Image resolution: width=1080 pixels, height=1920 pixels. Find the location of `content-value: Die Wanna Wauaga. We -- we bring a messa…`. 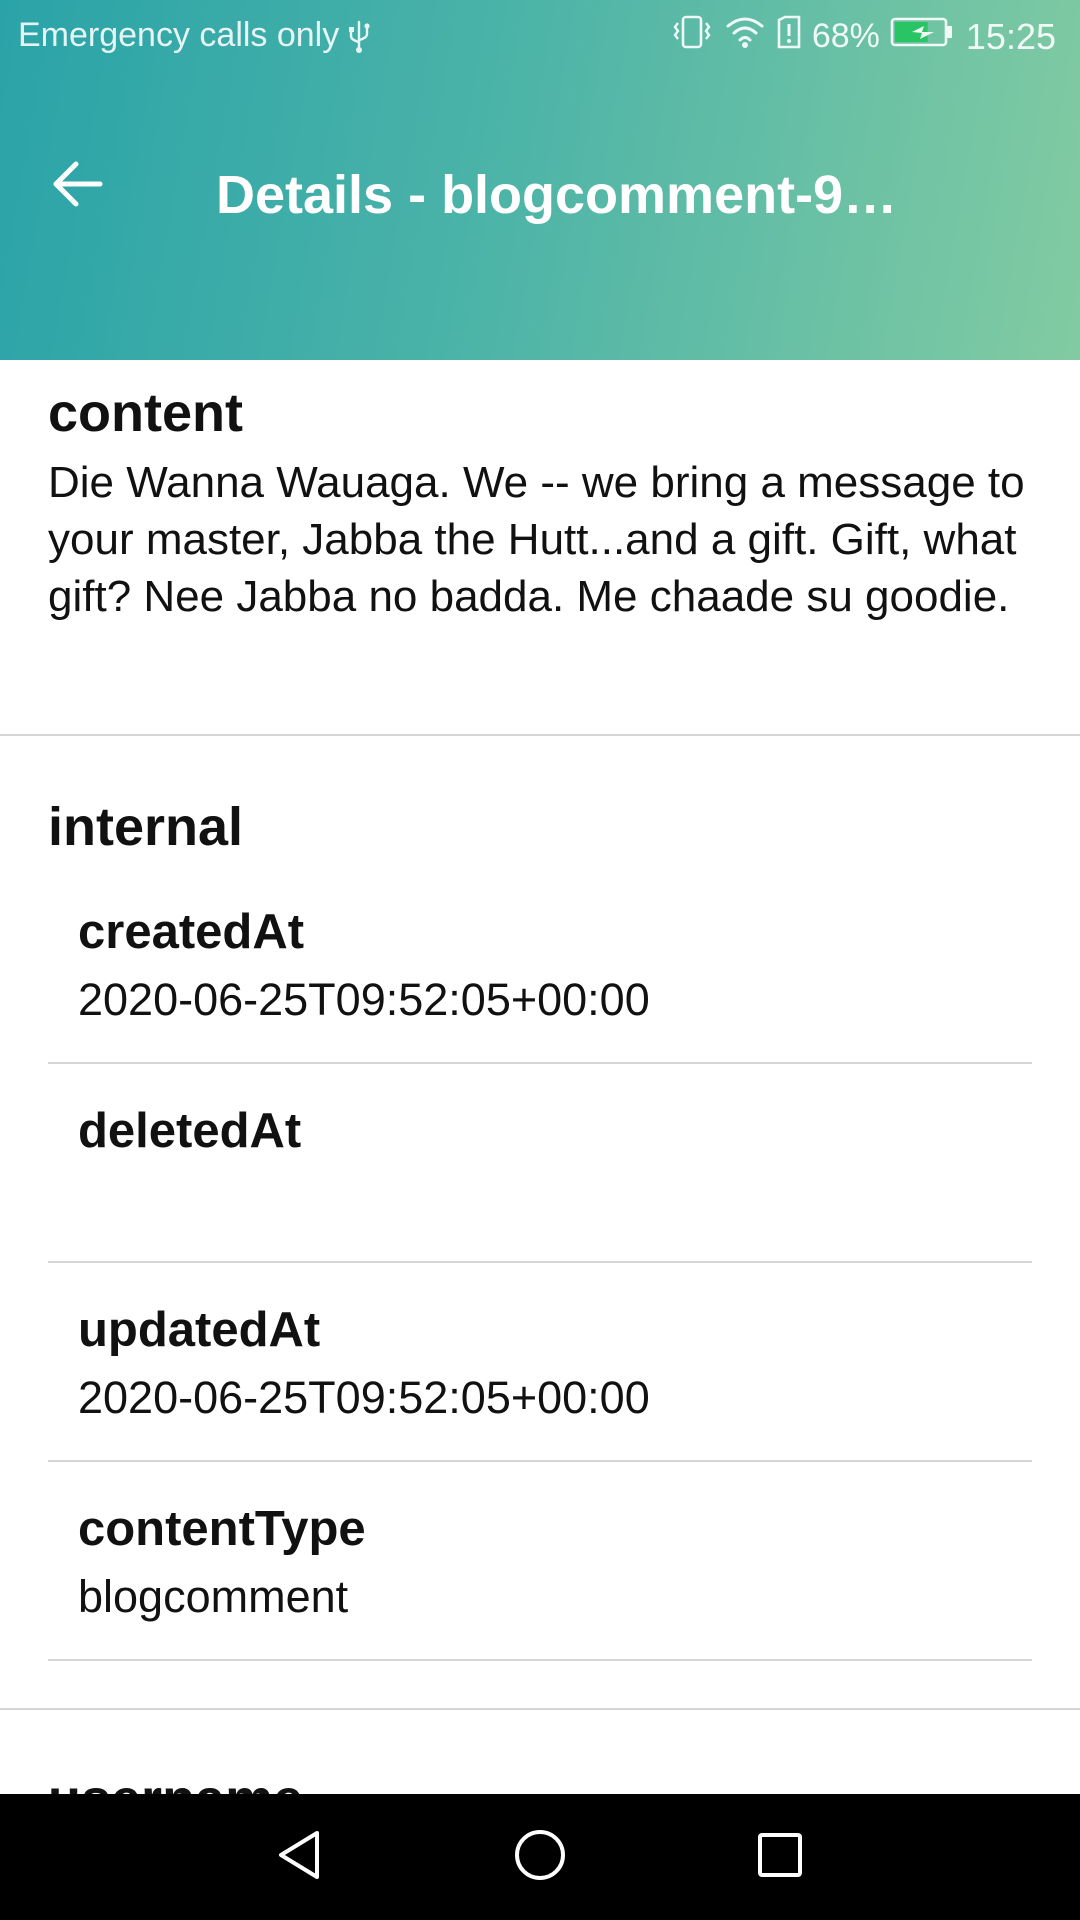

content-value: Die Wanna Wauaga. We -- we bring a messa… is located at coordinates (536, 539).